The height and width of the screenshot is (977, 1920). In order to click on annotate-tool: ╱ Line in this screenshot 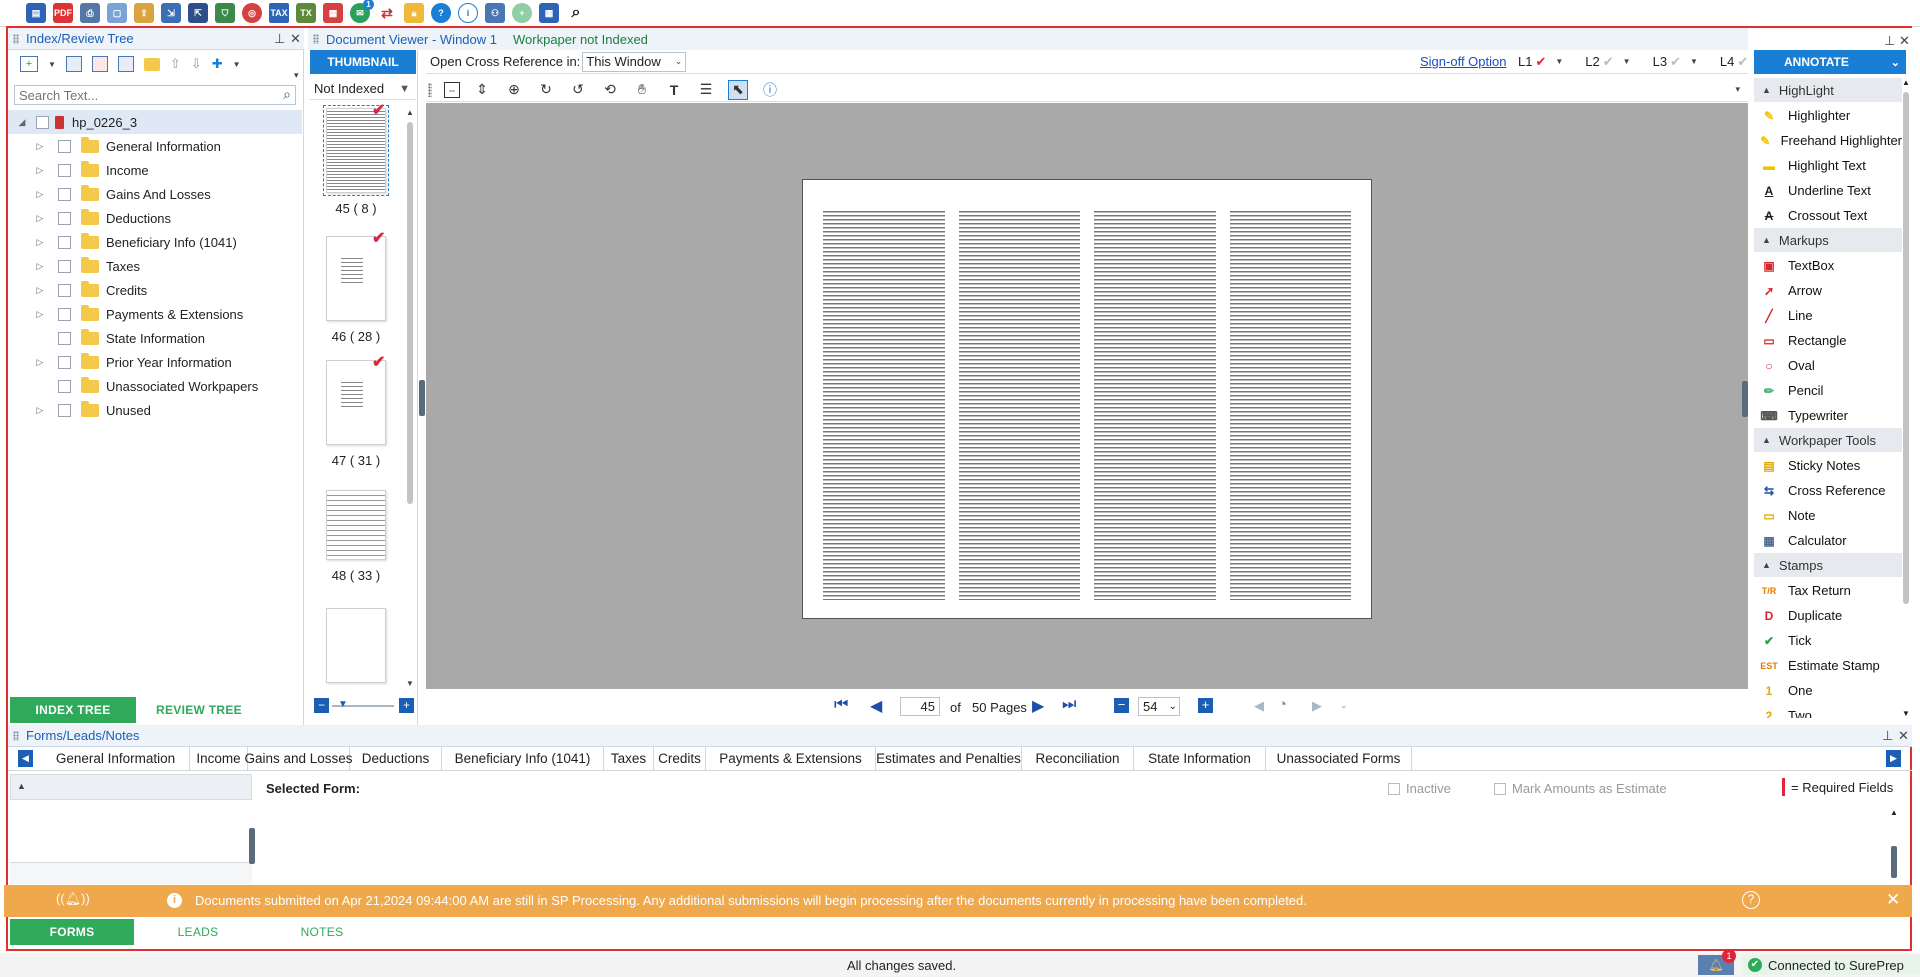, I will do `click(1828, 315)`.